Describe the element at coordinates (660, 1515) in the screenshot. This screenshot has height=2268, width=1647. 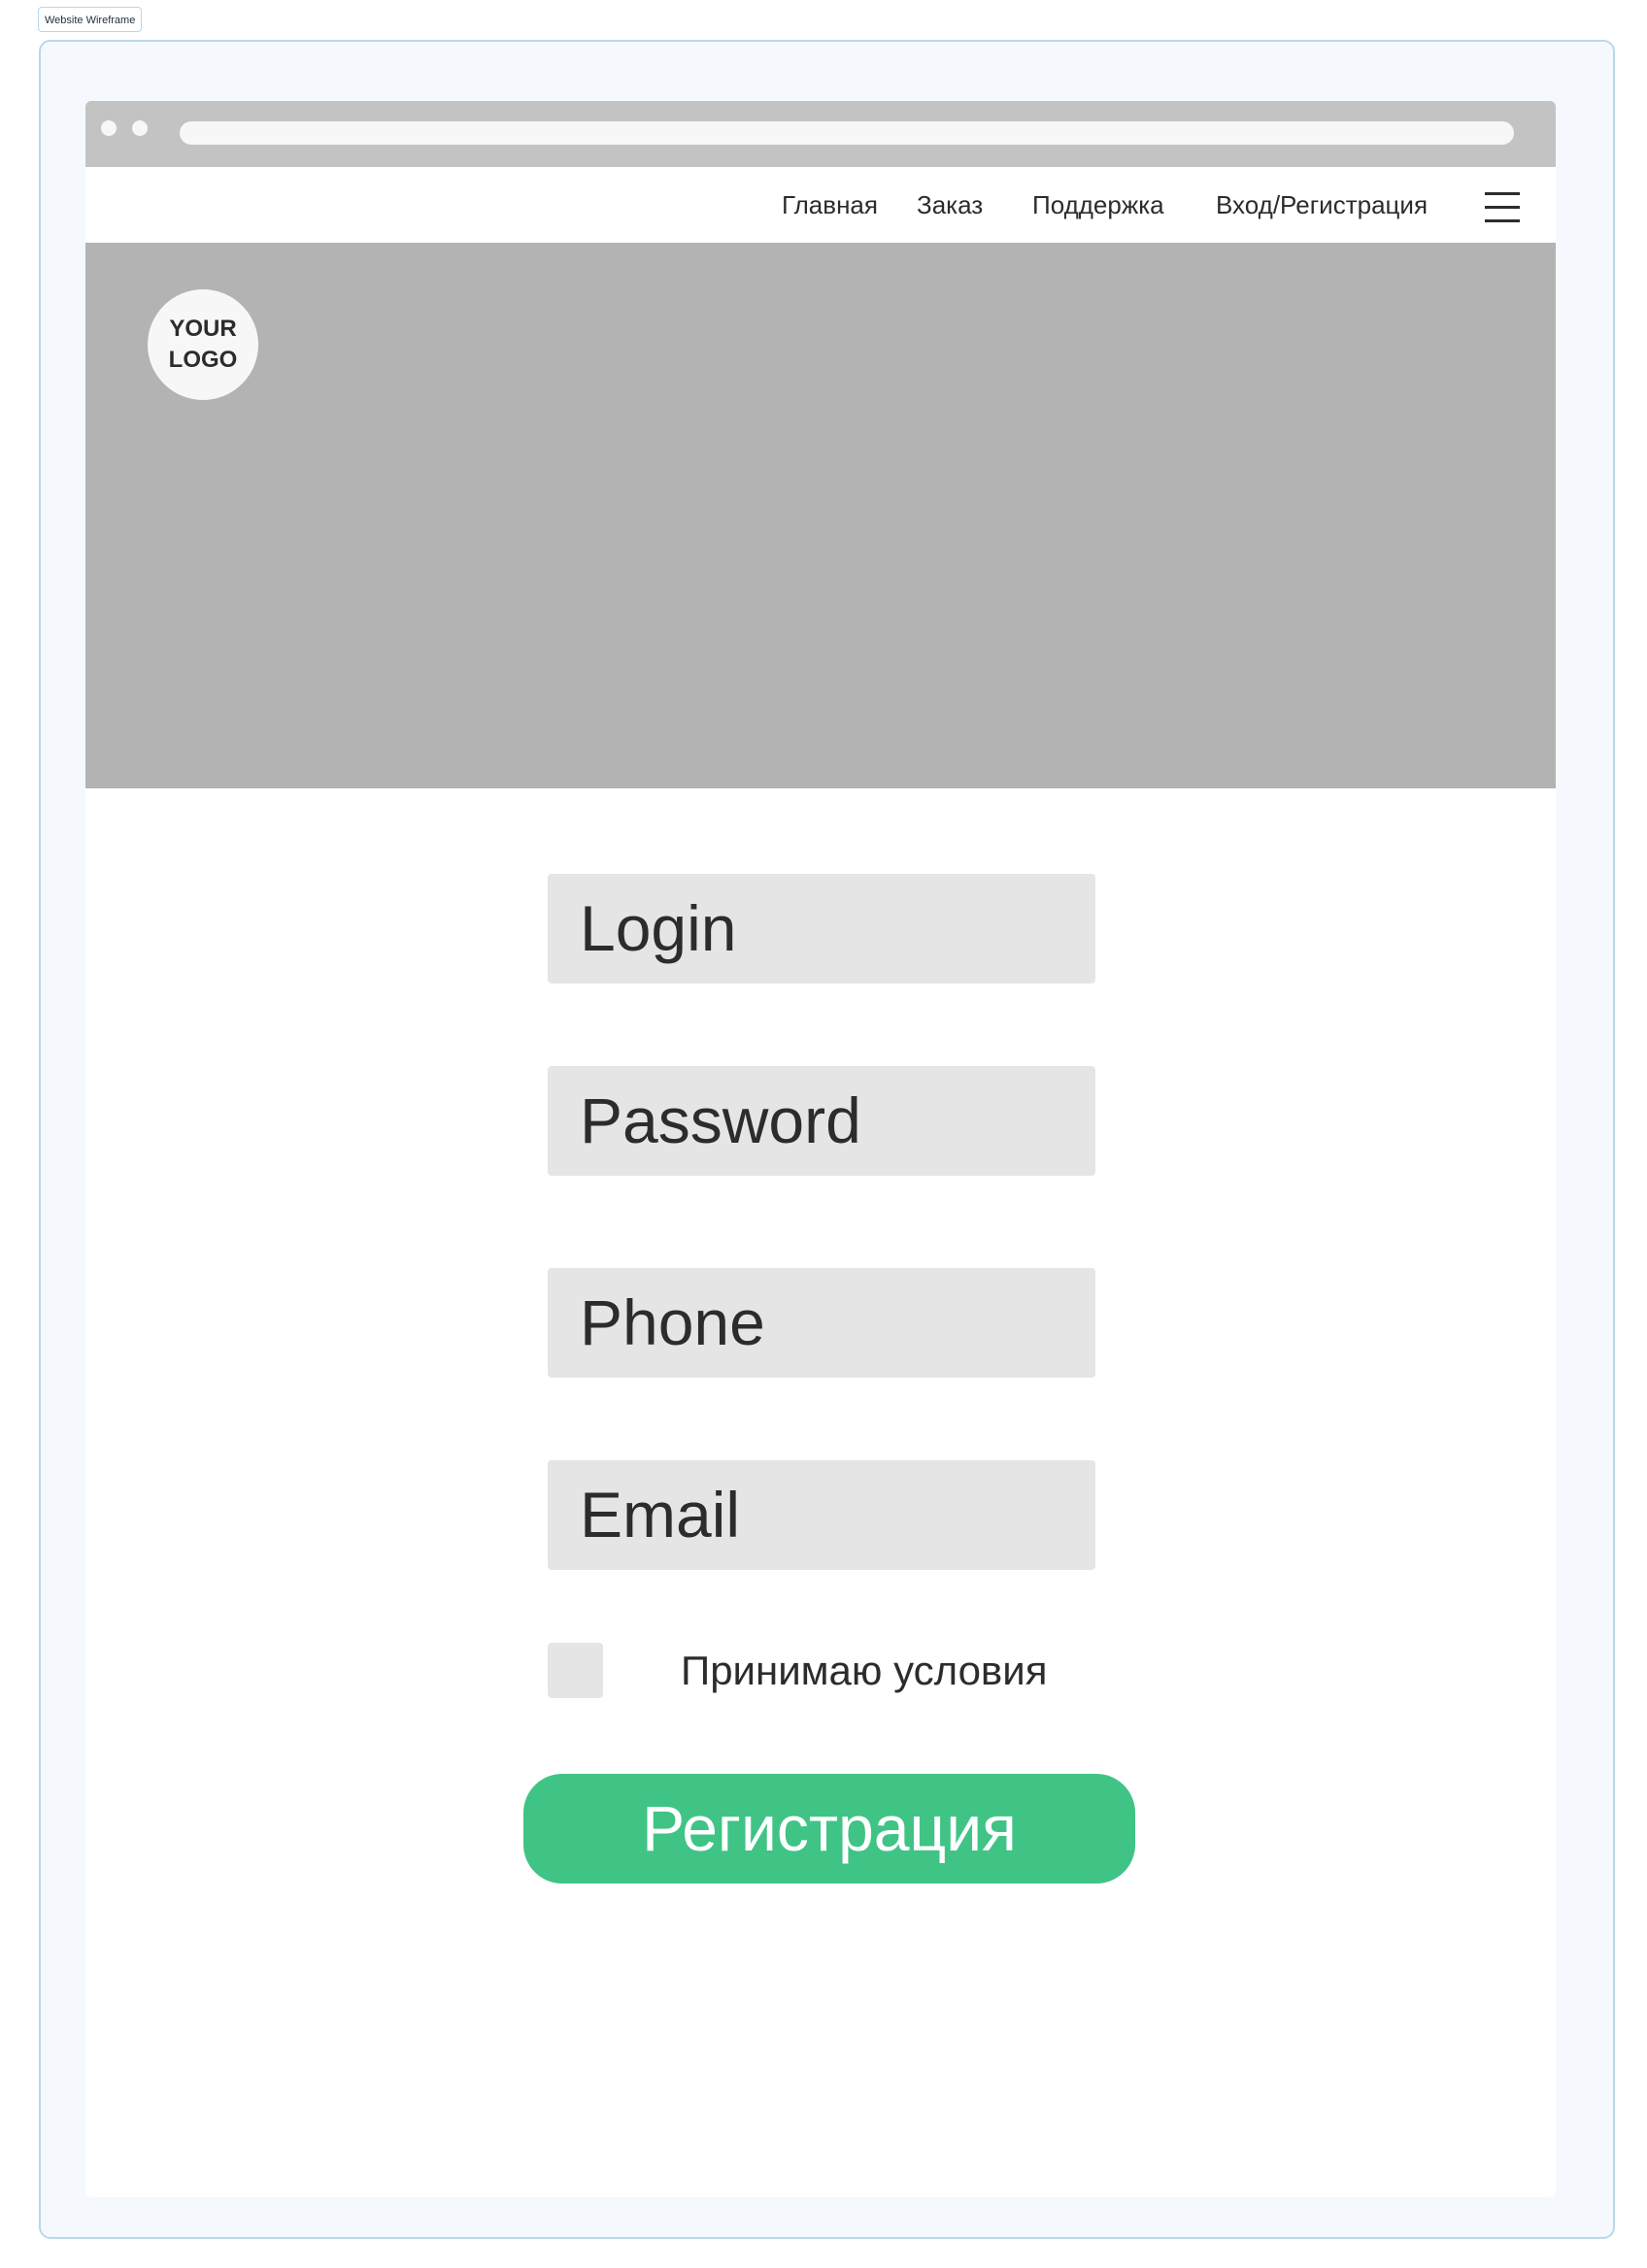
I see `email-placeholder: Email` at that location.